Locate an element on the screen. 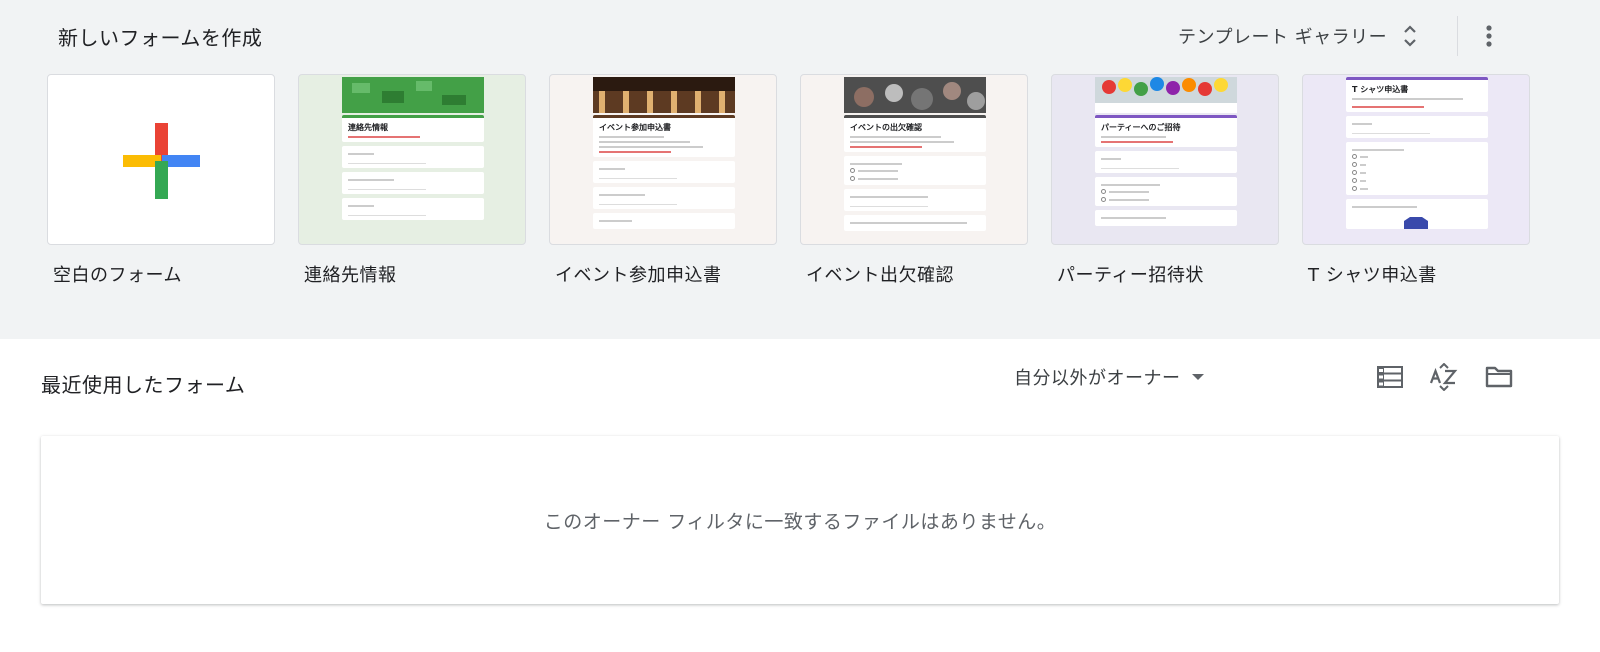 The height and width of the screenshot is (652, 1600). template-event-registration: イベント参加申込書 イベント参加申込書 is located at coordinates (663, 180).